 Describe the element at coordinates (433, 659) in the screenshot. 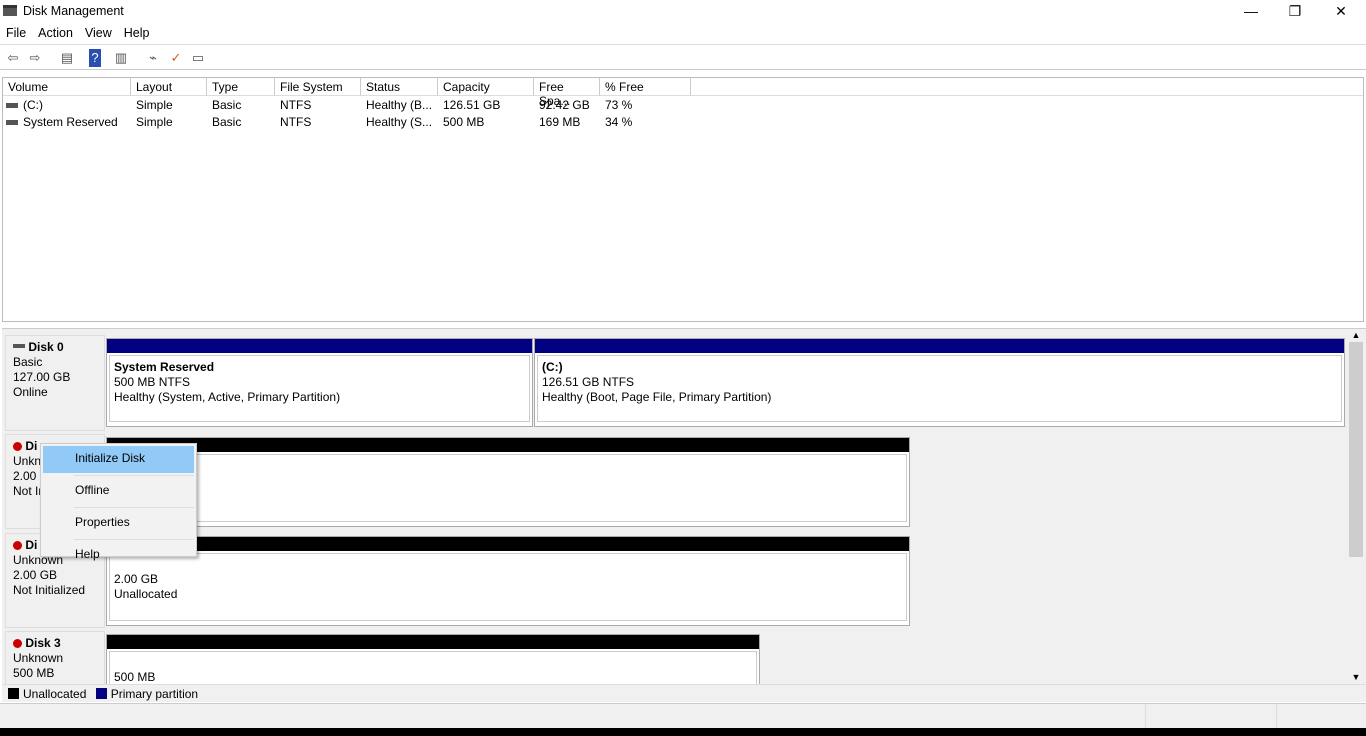

I see `disk-3-unallocated: 500 MB` at that location.